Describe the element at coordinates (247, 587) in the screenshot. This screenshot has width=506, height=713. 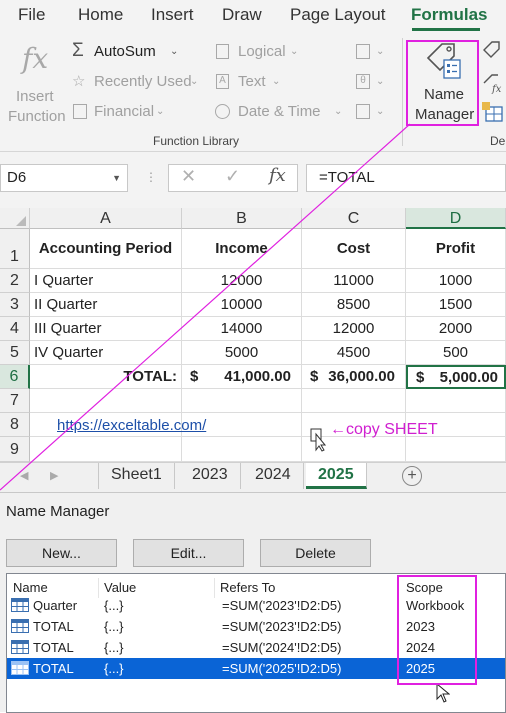
I see `column-header-refers-to: Refers To` at that location.